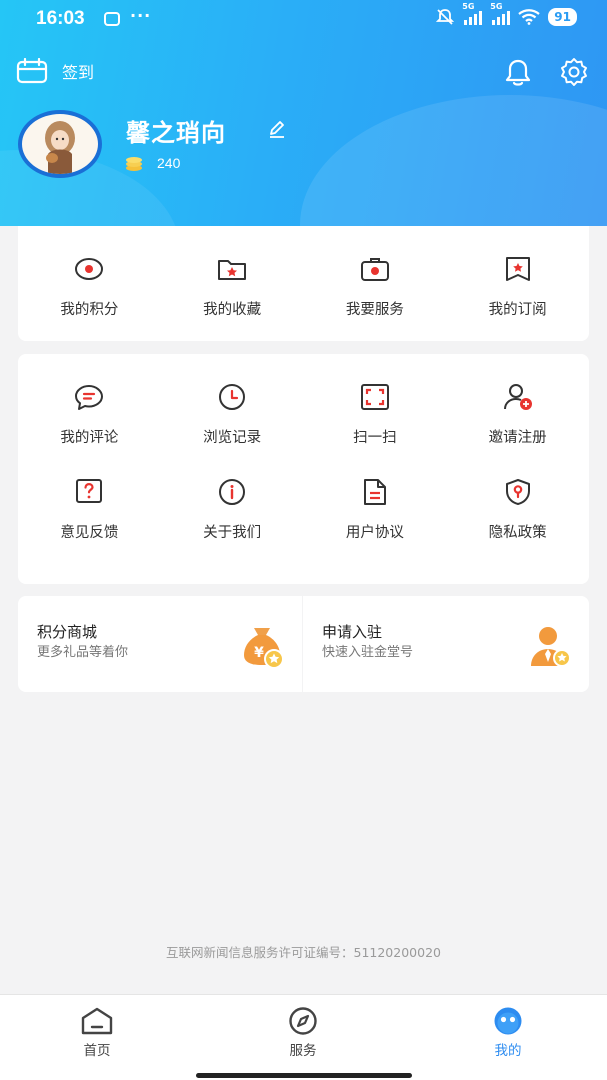  What do you see at coordinates (304, 1075) in the screenshot?
I see `home-indicator` at bounding box center [304, 1075].